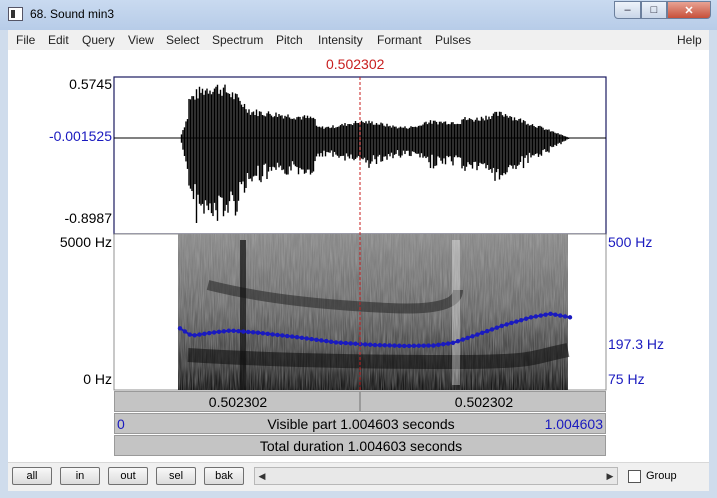 This screenshot has width=717, height=498. I want to click on total-duration-label: Total duration 1.004603 seconds, so click(361, 446).